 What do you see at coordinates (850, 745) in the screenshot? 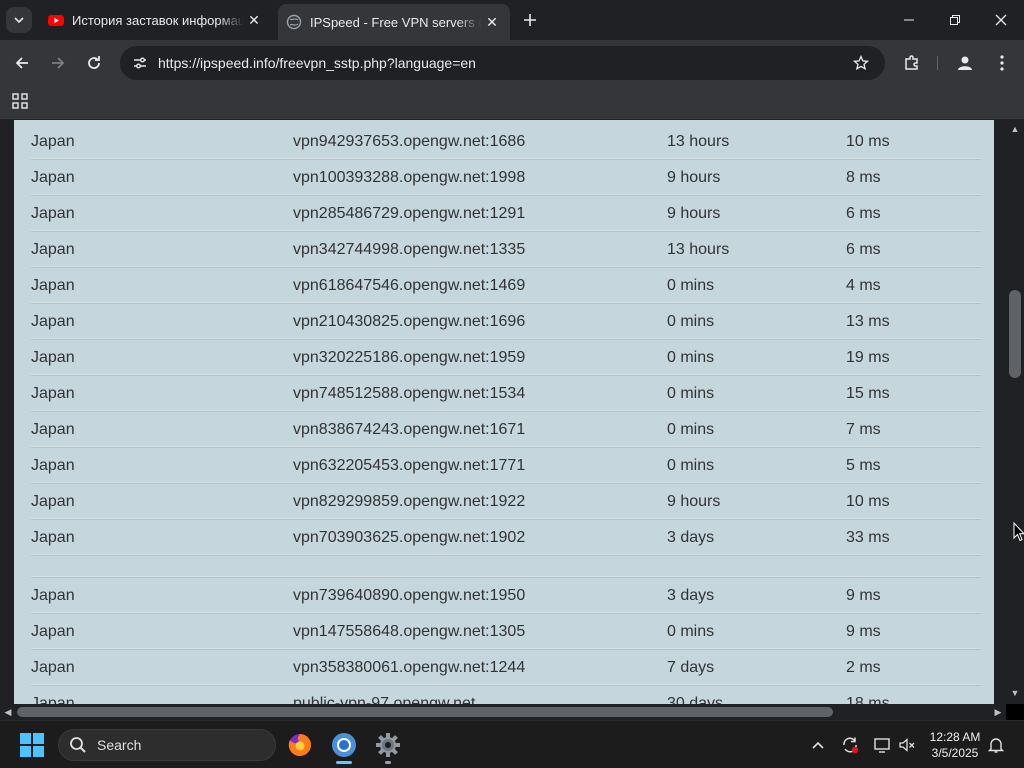
I see `sync-status-button` at bounding box center [850, 745].